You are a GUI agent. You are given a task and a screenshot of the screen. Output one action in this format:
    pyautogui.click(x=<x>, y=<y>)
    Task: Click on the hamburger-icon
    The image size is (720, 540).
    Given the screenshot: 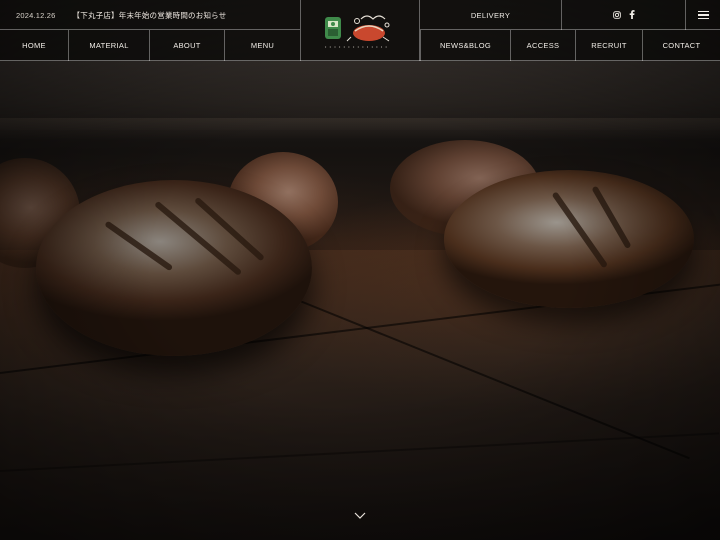 What is the action you would take?
    pyautogui.click(x=703, y=15)
    